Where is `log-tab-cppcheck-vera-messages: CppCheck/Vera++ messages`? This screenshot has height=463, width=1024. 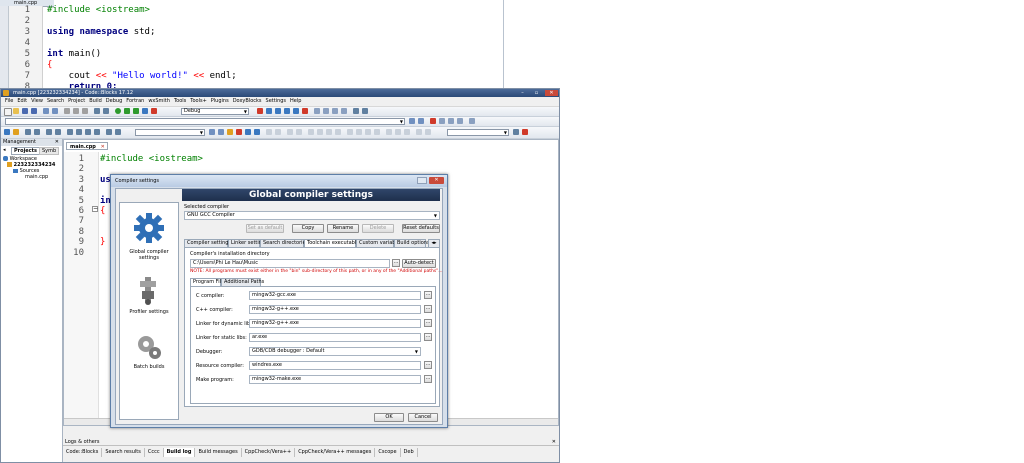 log-tab-cppcheck-vera-messages: CppCheck/Vera++ messages is located at coordinates (335, 452).